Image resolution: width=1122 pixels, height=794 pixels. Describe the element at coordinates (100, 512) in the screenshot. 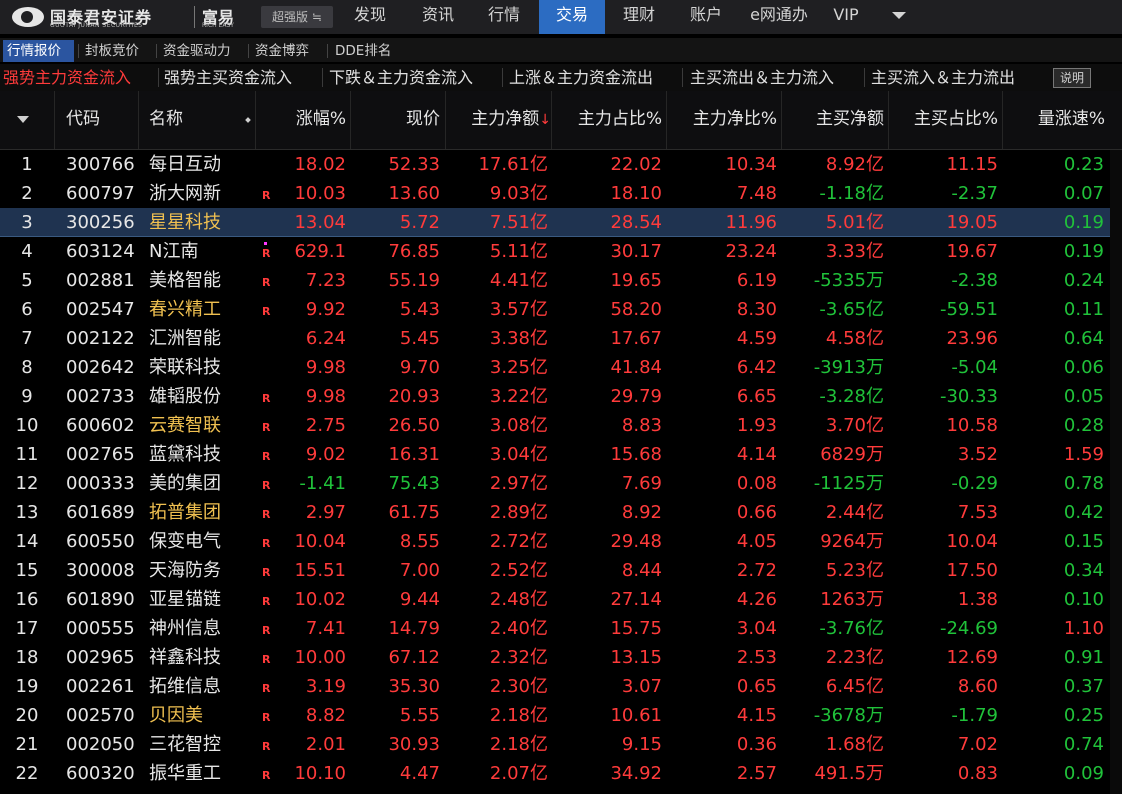

I see `cell-code: 601689` at that location.